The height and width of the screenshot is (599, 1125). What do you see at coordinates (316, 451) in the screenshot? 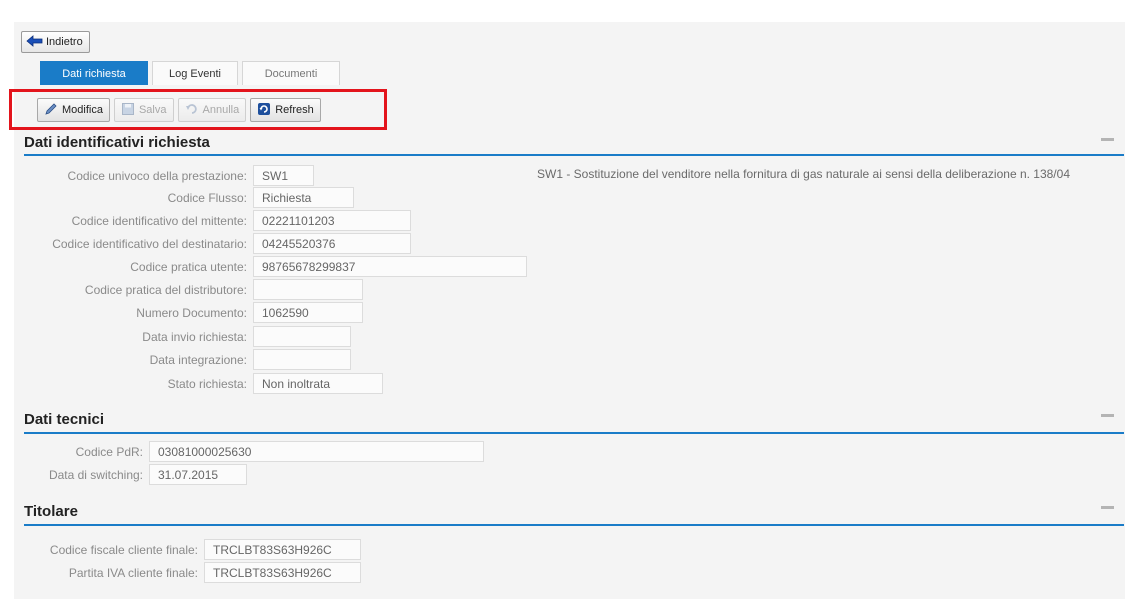
I see `field-value: 03081000025630` at bounding box center [316, 451].